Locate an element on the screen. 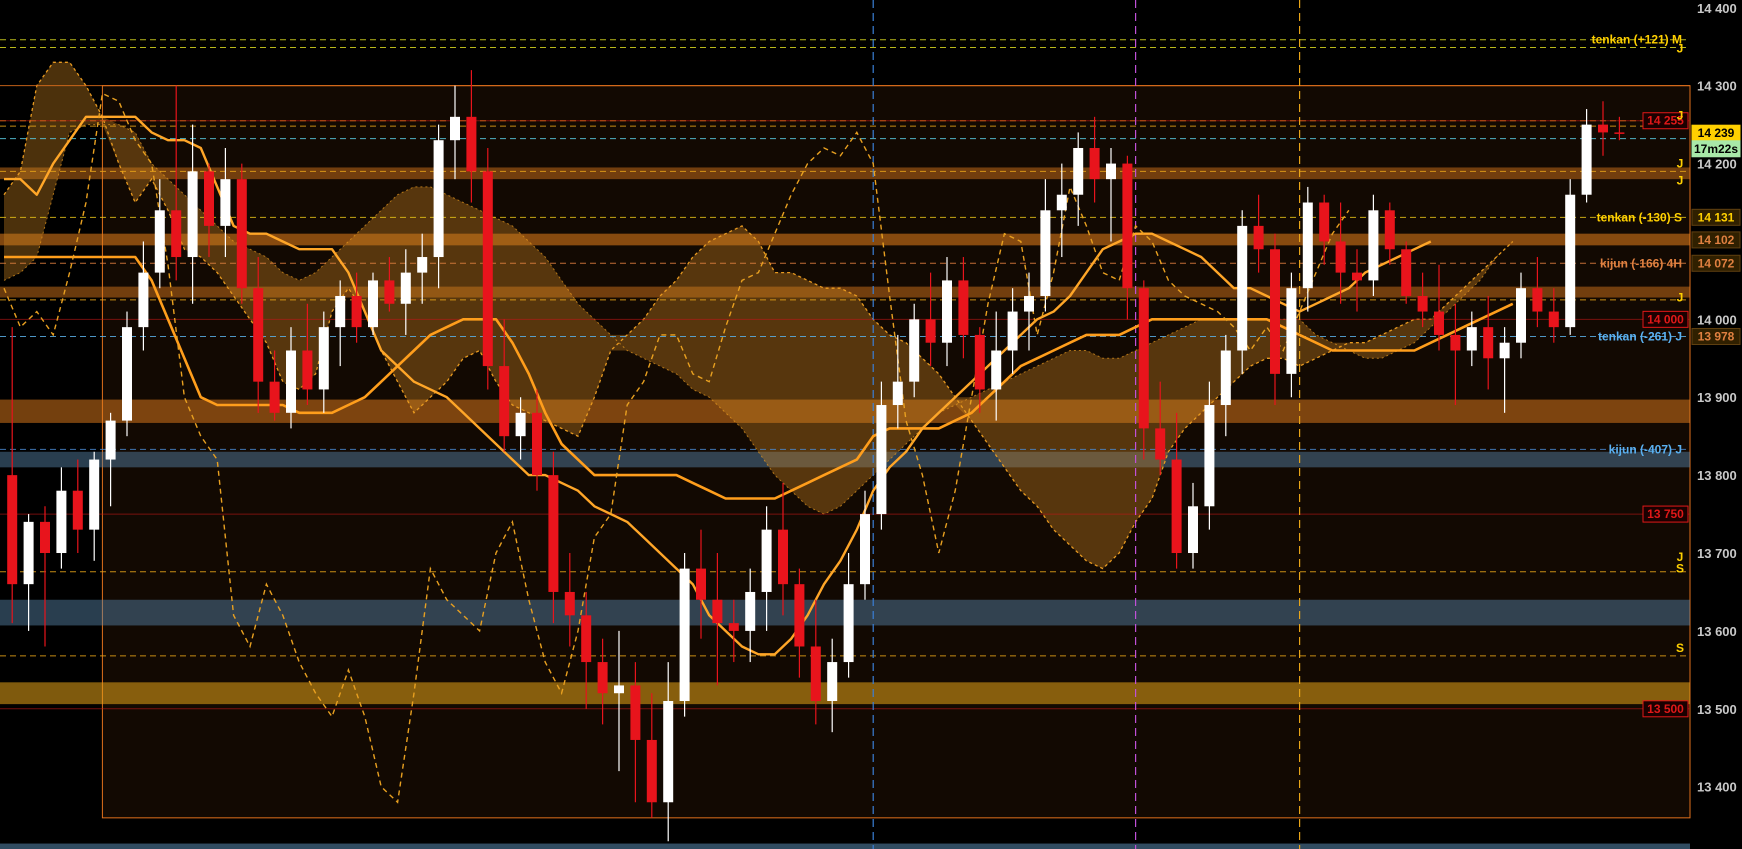 The height and width of the screenshot is (849, 1742). level-label: tenkan (+121) M is located at coordinates (1637, 40).